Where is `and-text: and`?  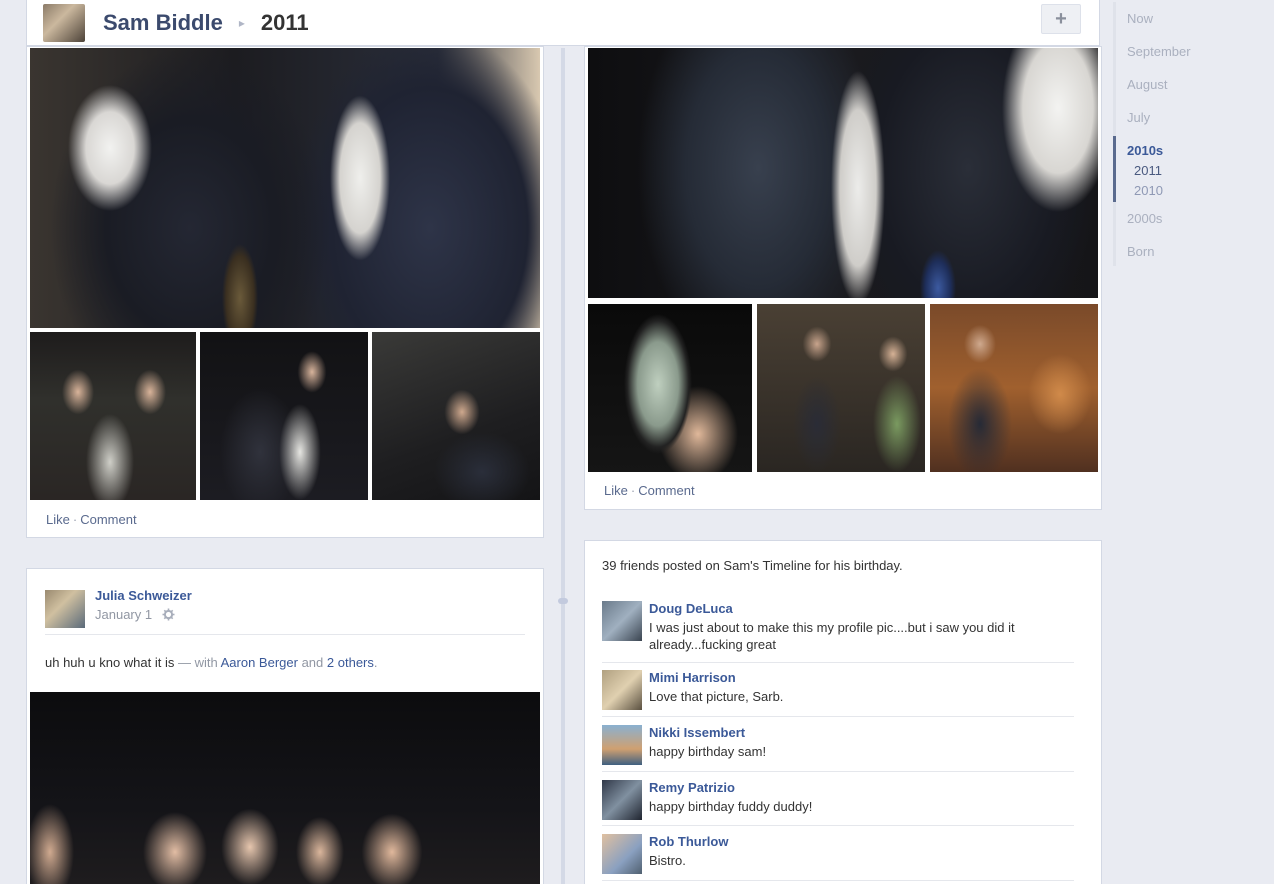
and-text: and is located at coordinates (312, 662).